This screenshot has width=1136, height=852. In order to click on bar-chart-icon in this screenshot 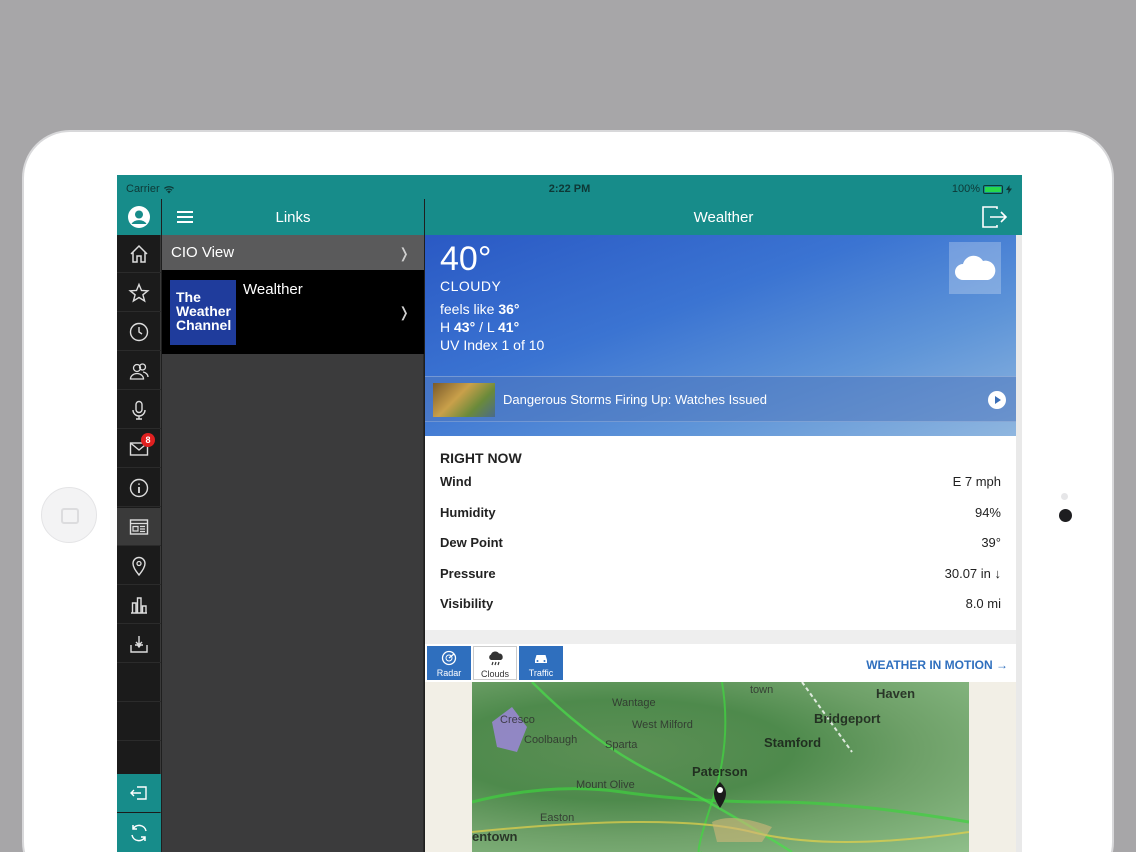, I will do `click(139, 605)`.